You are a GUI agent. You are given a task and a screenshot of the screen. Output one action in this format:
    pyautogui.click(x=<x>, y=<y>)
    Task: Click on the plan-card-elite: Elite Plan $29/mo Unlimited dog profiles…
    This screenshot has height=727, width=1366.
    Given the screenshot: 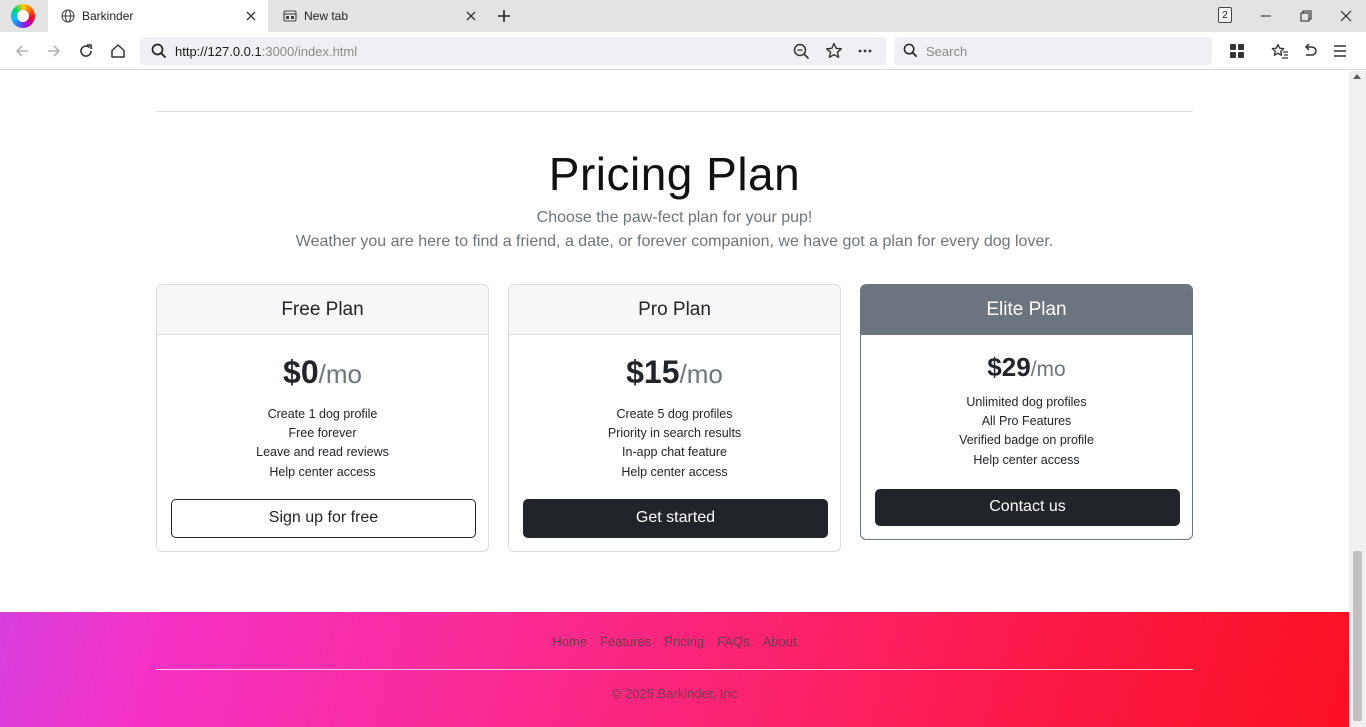 What is the action you would take?
    pyautogui.click(x=1026, y=412)
    